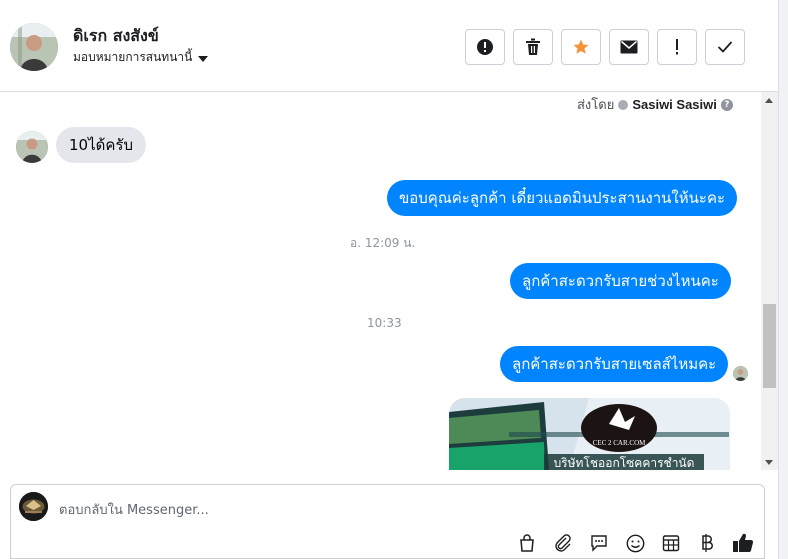  What do you see at coordinates (769, 462) in the screenshot?
I see `scroll-down-arrow-icon` at bounding box center [769, 462].